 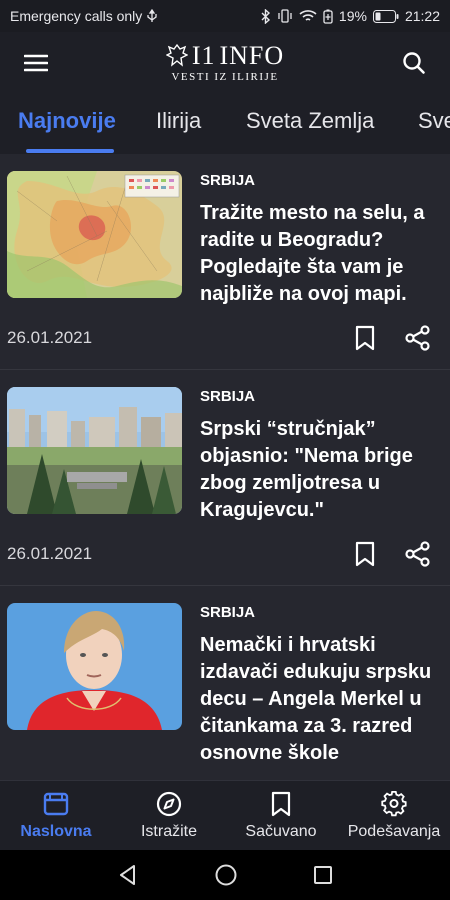 I want to click on home-icon, so click(x=226, y=875).